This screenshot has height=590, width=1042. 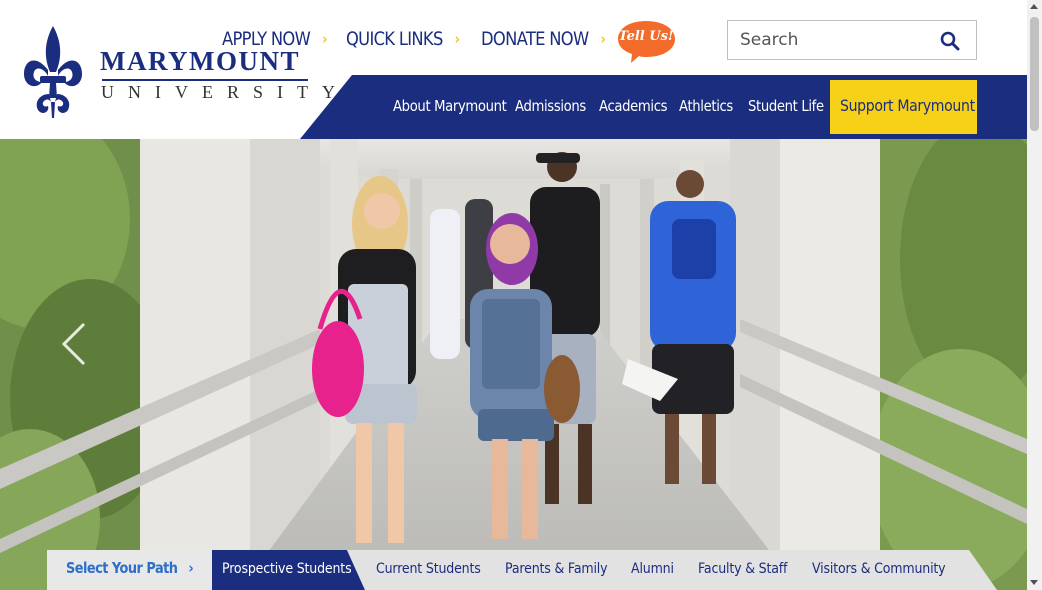 I want to click on tell-us-button: Tell Us!, so click(x=647, y=42).